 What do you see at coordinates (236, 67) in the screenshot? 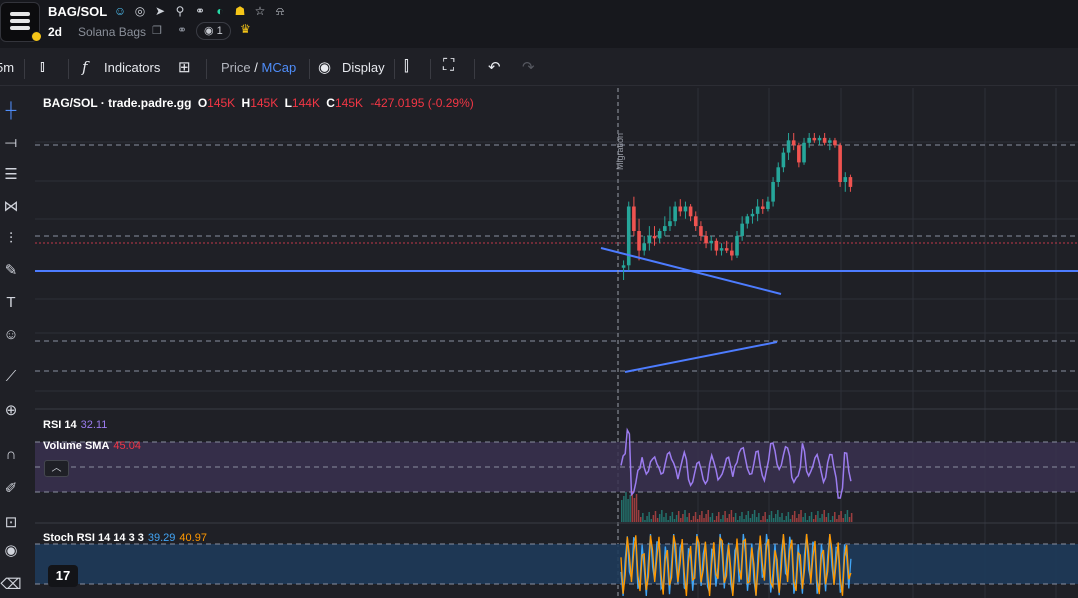
I see `price-option: Price` at bounding box center [236, 67].